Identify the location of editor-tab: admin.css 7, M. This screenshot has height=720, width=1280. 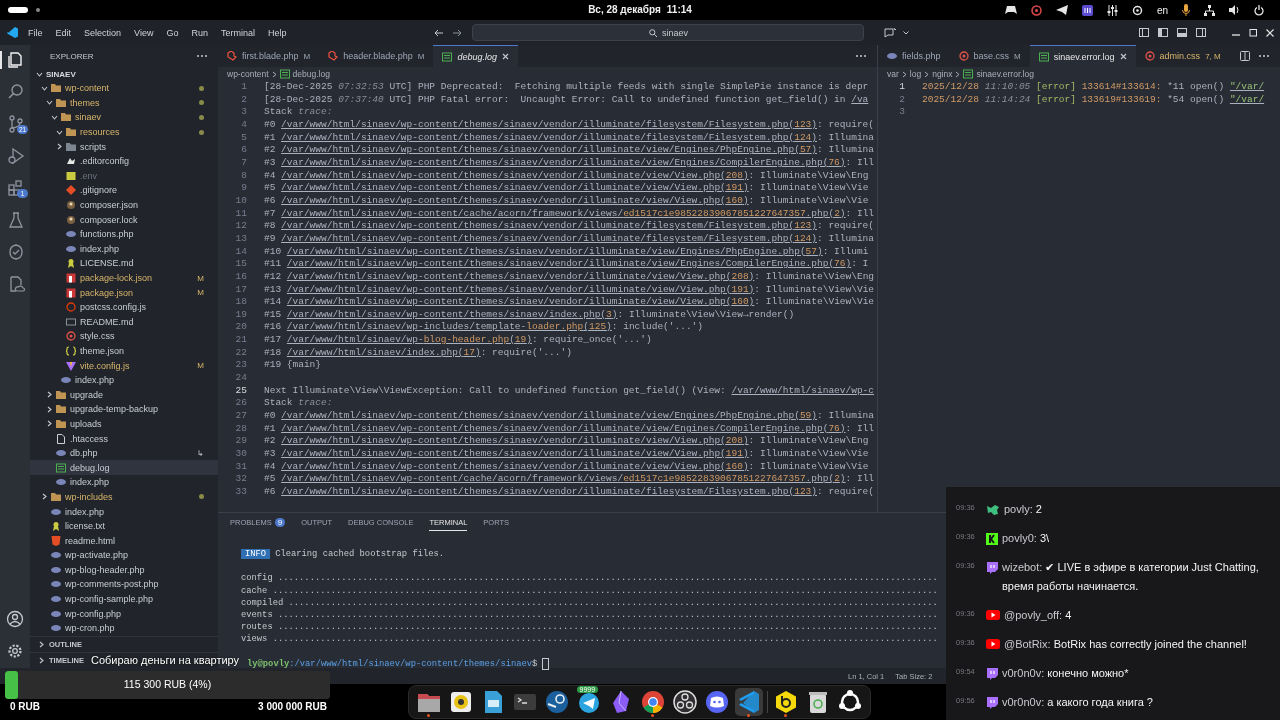
(1182, 56).